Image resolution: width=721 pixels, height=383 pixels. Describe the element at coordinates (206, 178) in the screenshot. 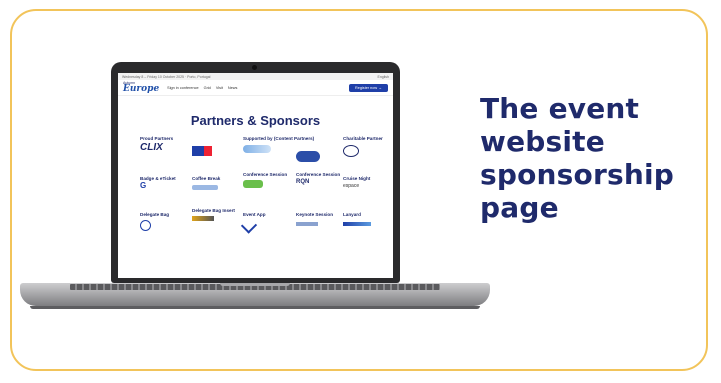

I see `sponsor-label: Coffee Break` at that location.